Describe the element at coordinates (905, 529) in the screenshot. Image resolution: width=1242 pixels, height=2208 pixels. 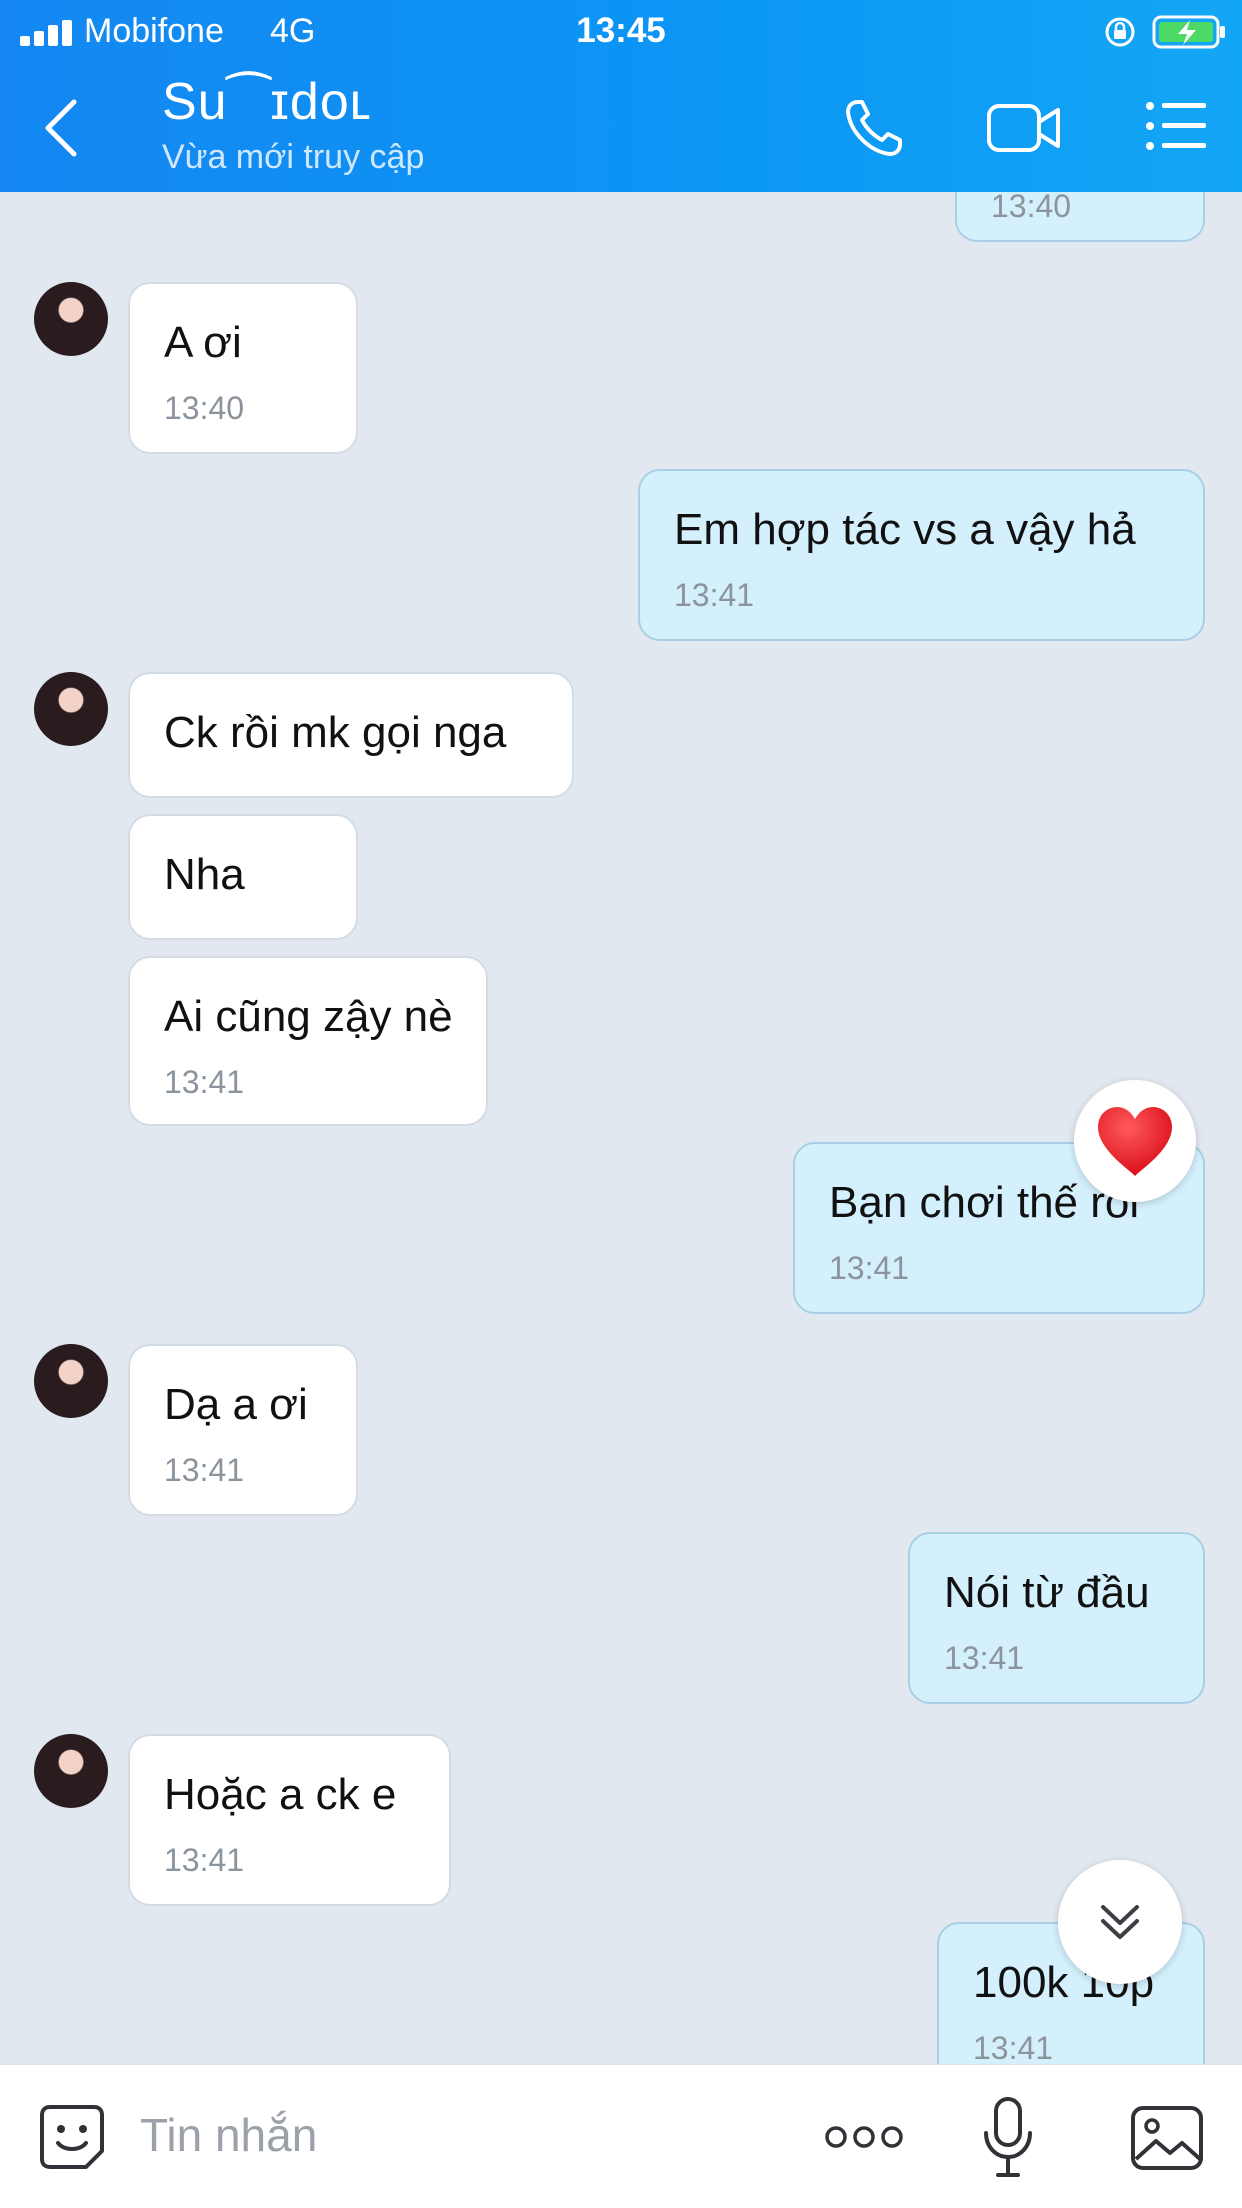
I see `message-text: Em hợp tác vs a vậy hả` at that location.